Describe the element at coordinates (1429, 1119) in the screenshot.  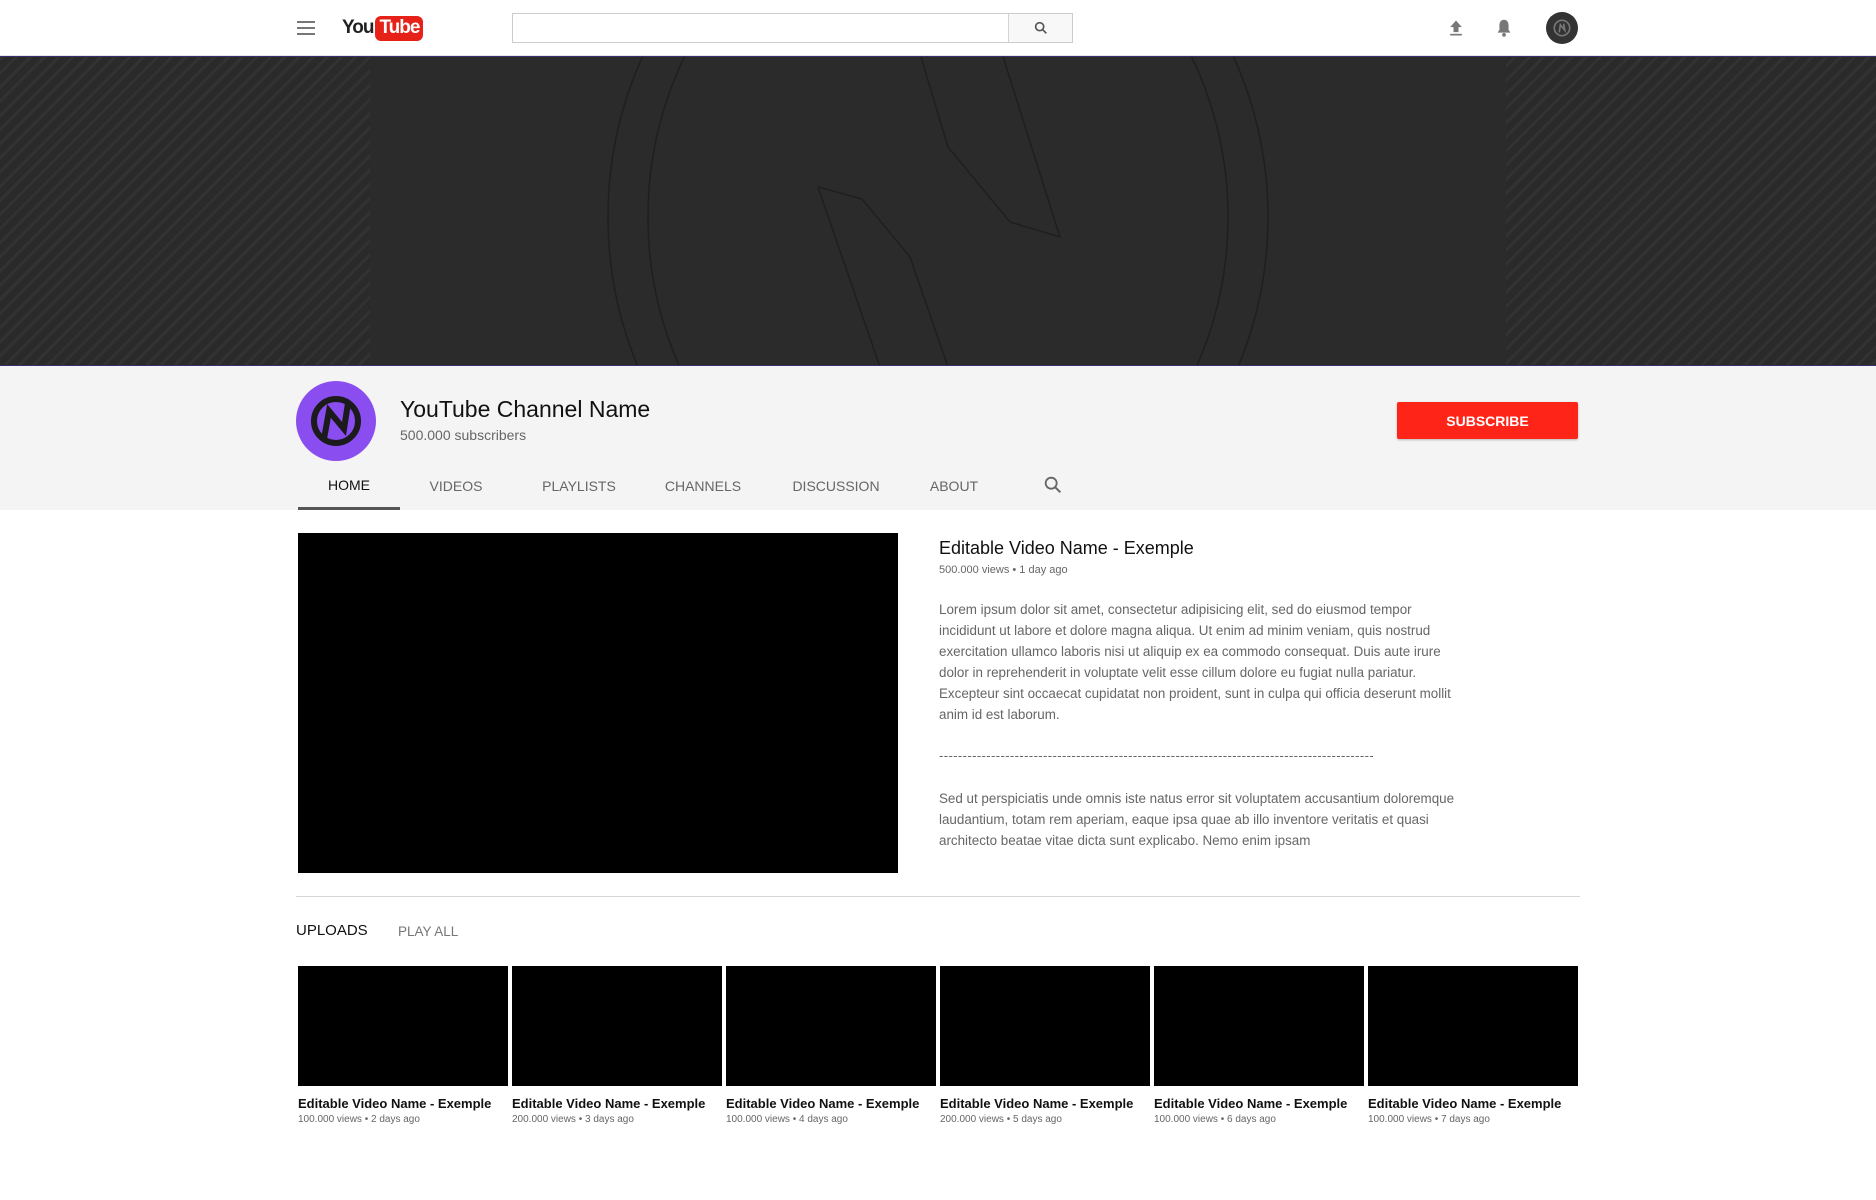
I see `video-meta: 100.000 views • 7 days ago` at that location.